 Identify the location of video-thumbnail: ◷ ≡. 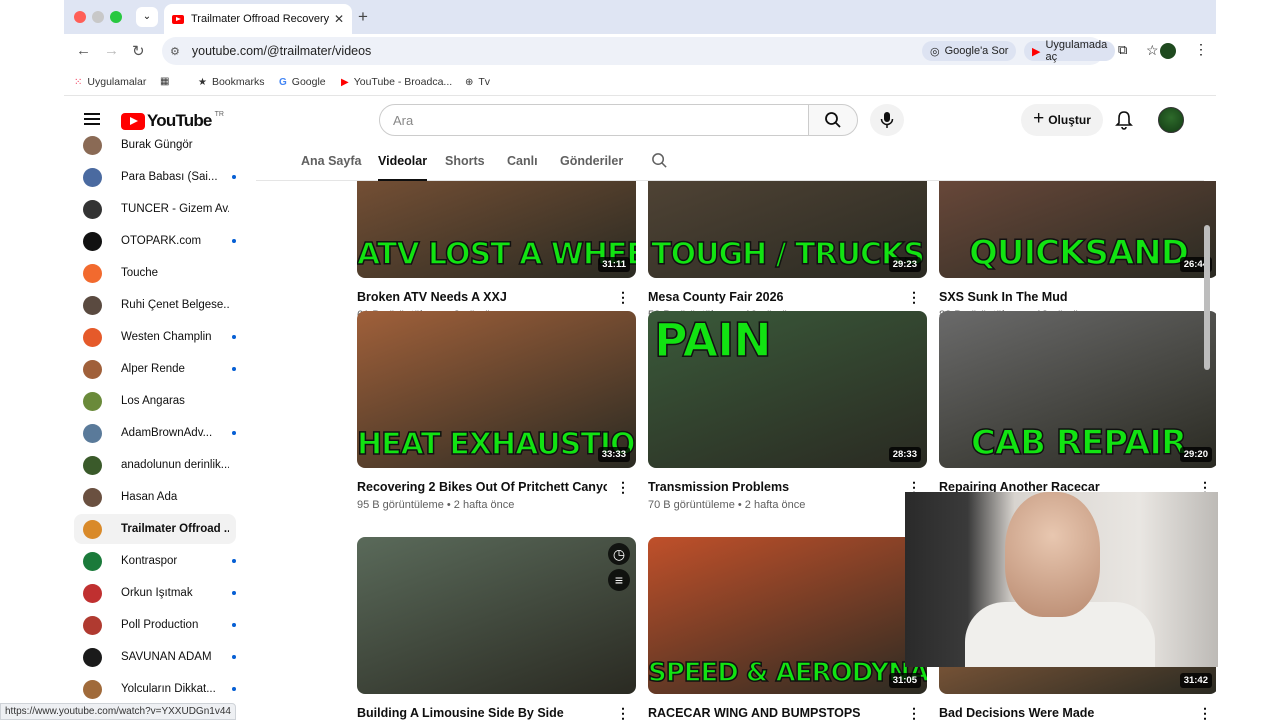
(496, 615).